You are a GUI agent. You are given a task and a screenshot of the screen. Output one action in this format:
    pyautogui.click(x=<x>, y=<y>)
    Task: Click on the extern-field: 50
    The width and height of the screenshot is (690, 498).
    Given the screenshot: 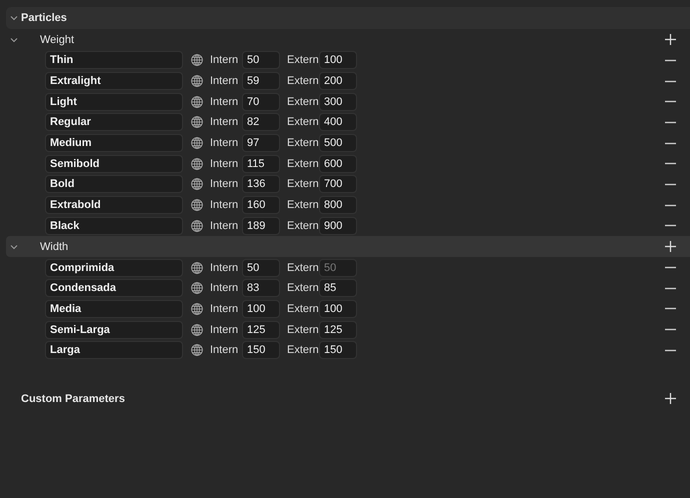 What is the action you would take?
    pyautogui.click(x=338, y=267)
    